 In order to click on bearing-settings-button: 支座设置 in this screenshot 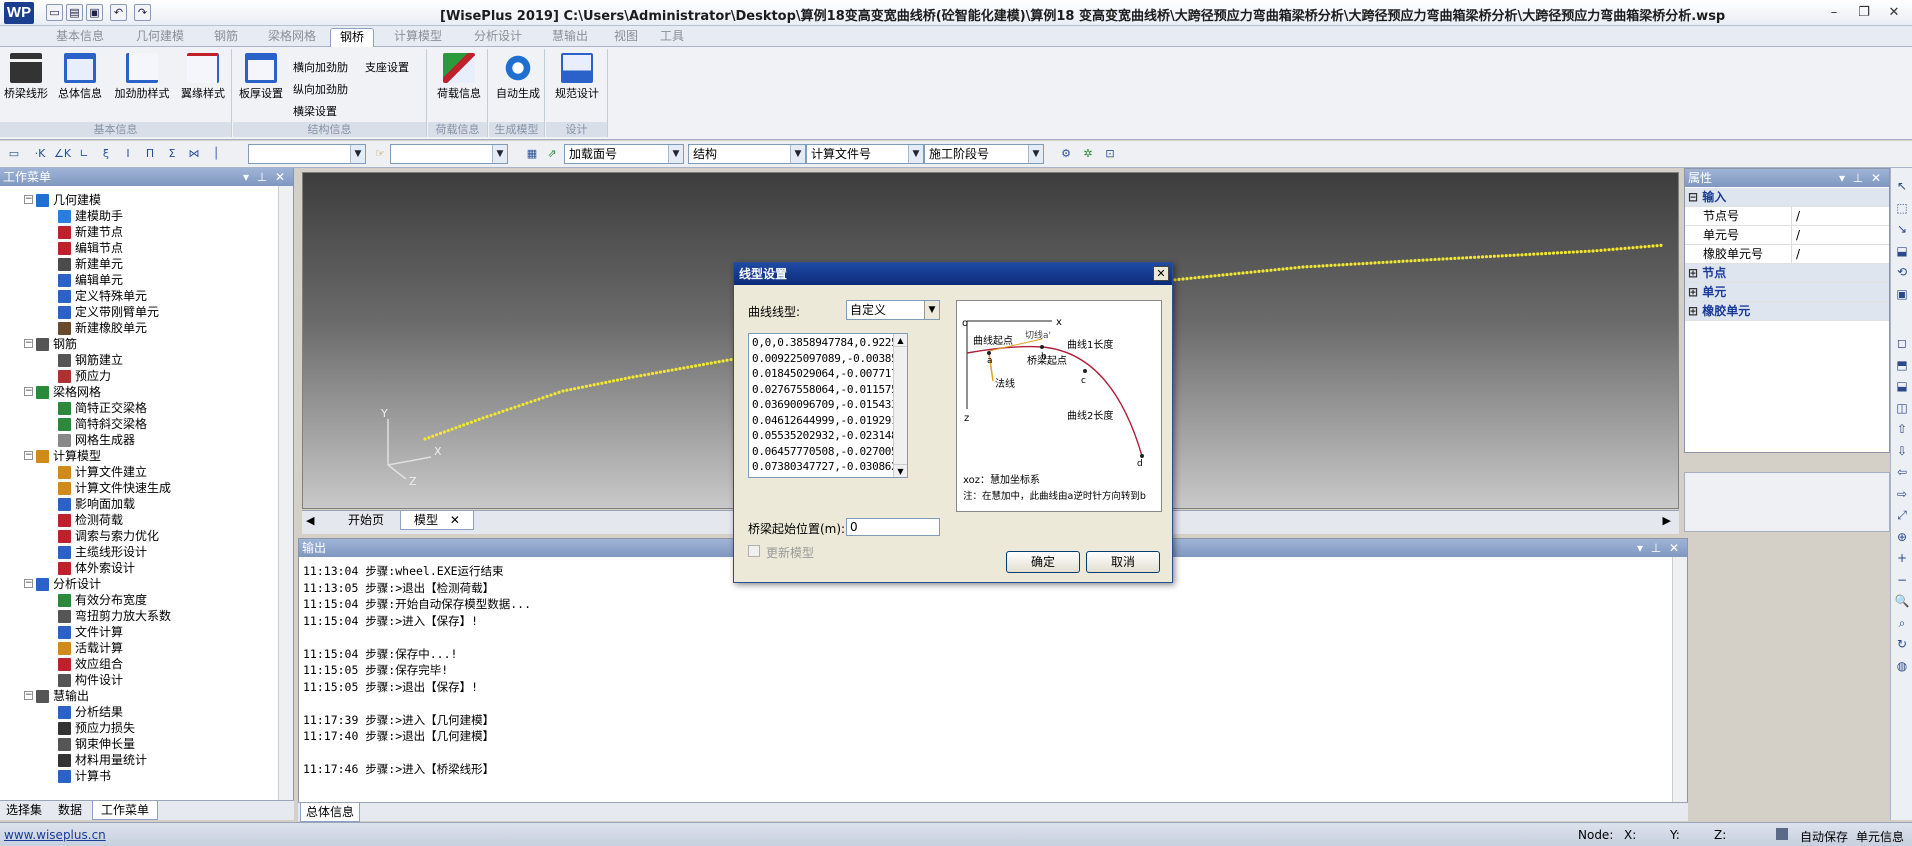, I will do `click(387, 67)`.